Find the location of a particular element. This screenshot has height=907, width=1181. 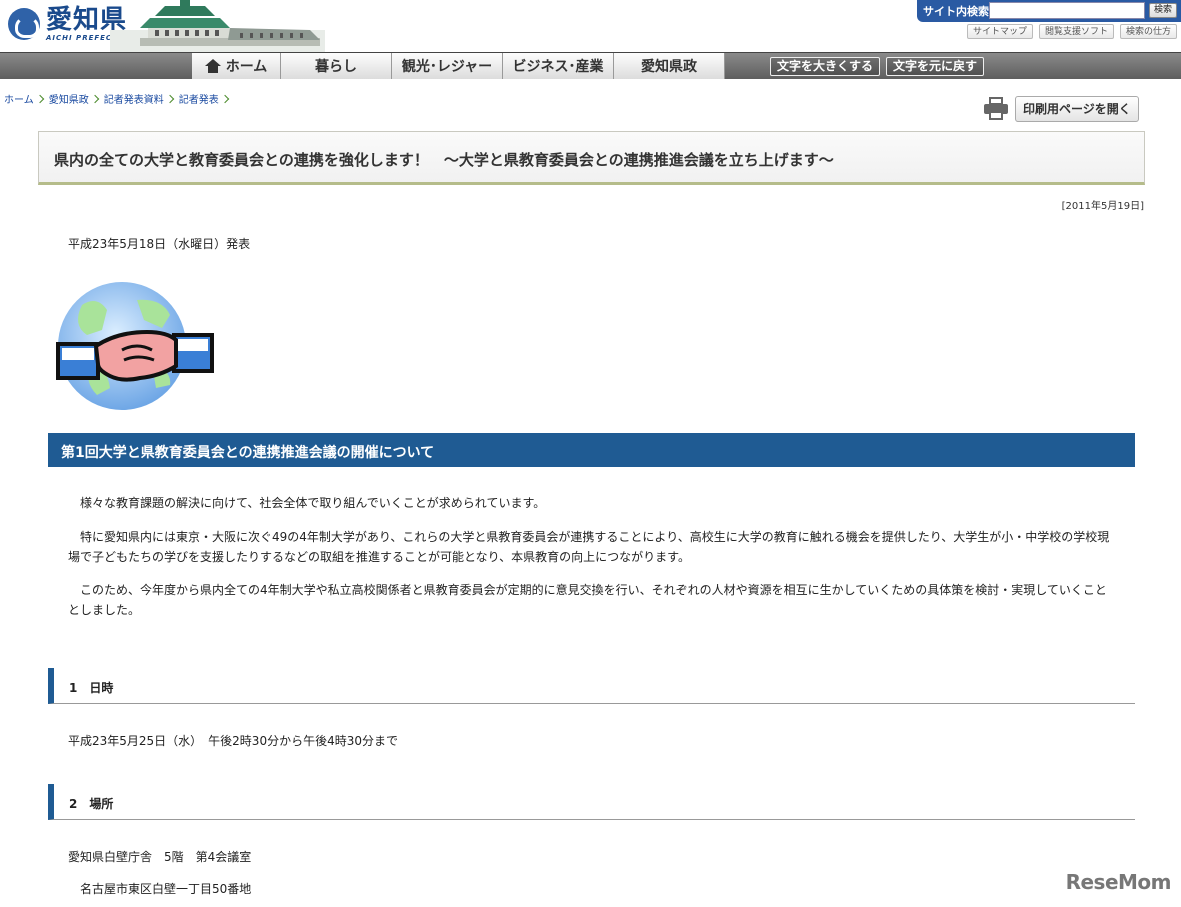

utility-links: サイトマップ 閲覧支援ソフト 検索の仕方 is located at coordinates (1071, 31).